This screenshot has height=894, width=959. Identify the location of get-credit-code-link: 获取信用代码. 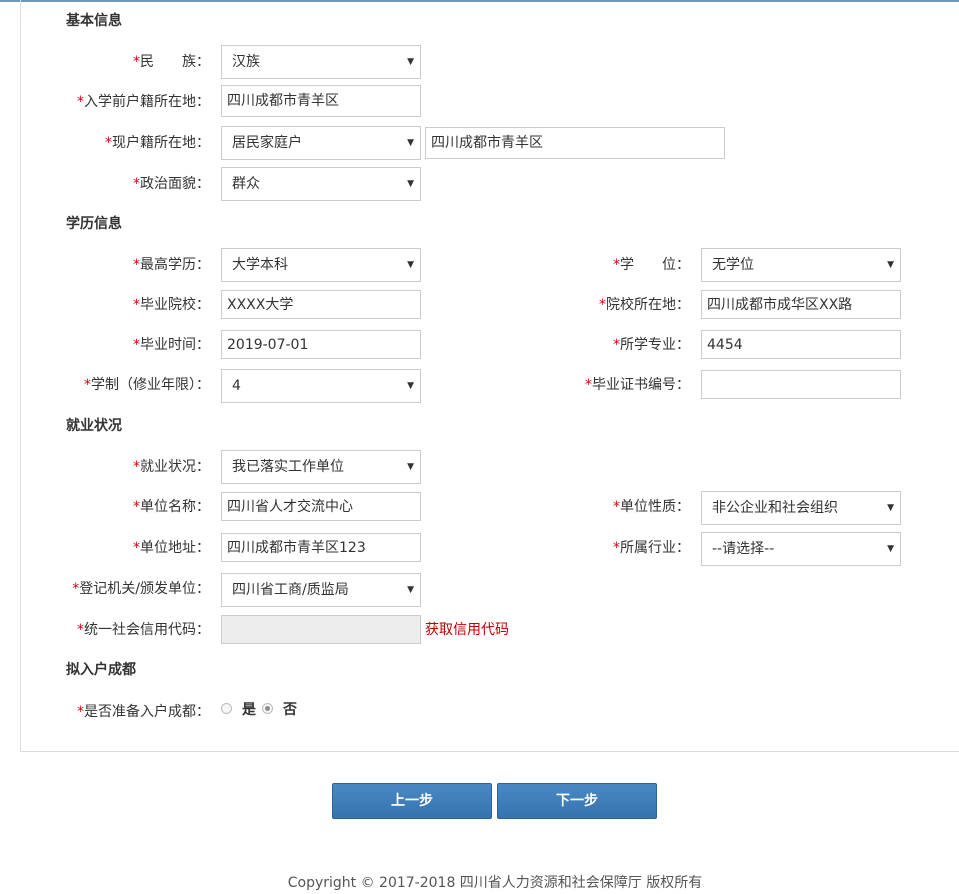
(467, 630).